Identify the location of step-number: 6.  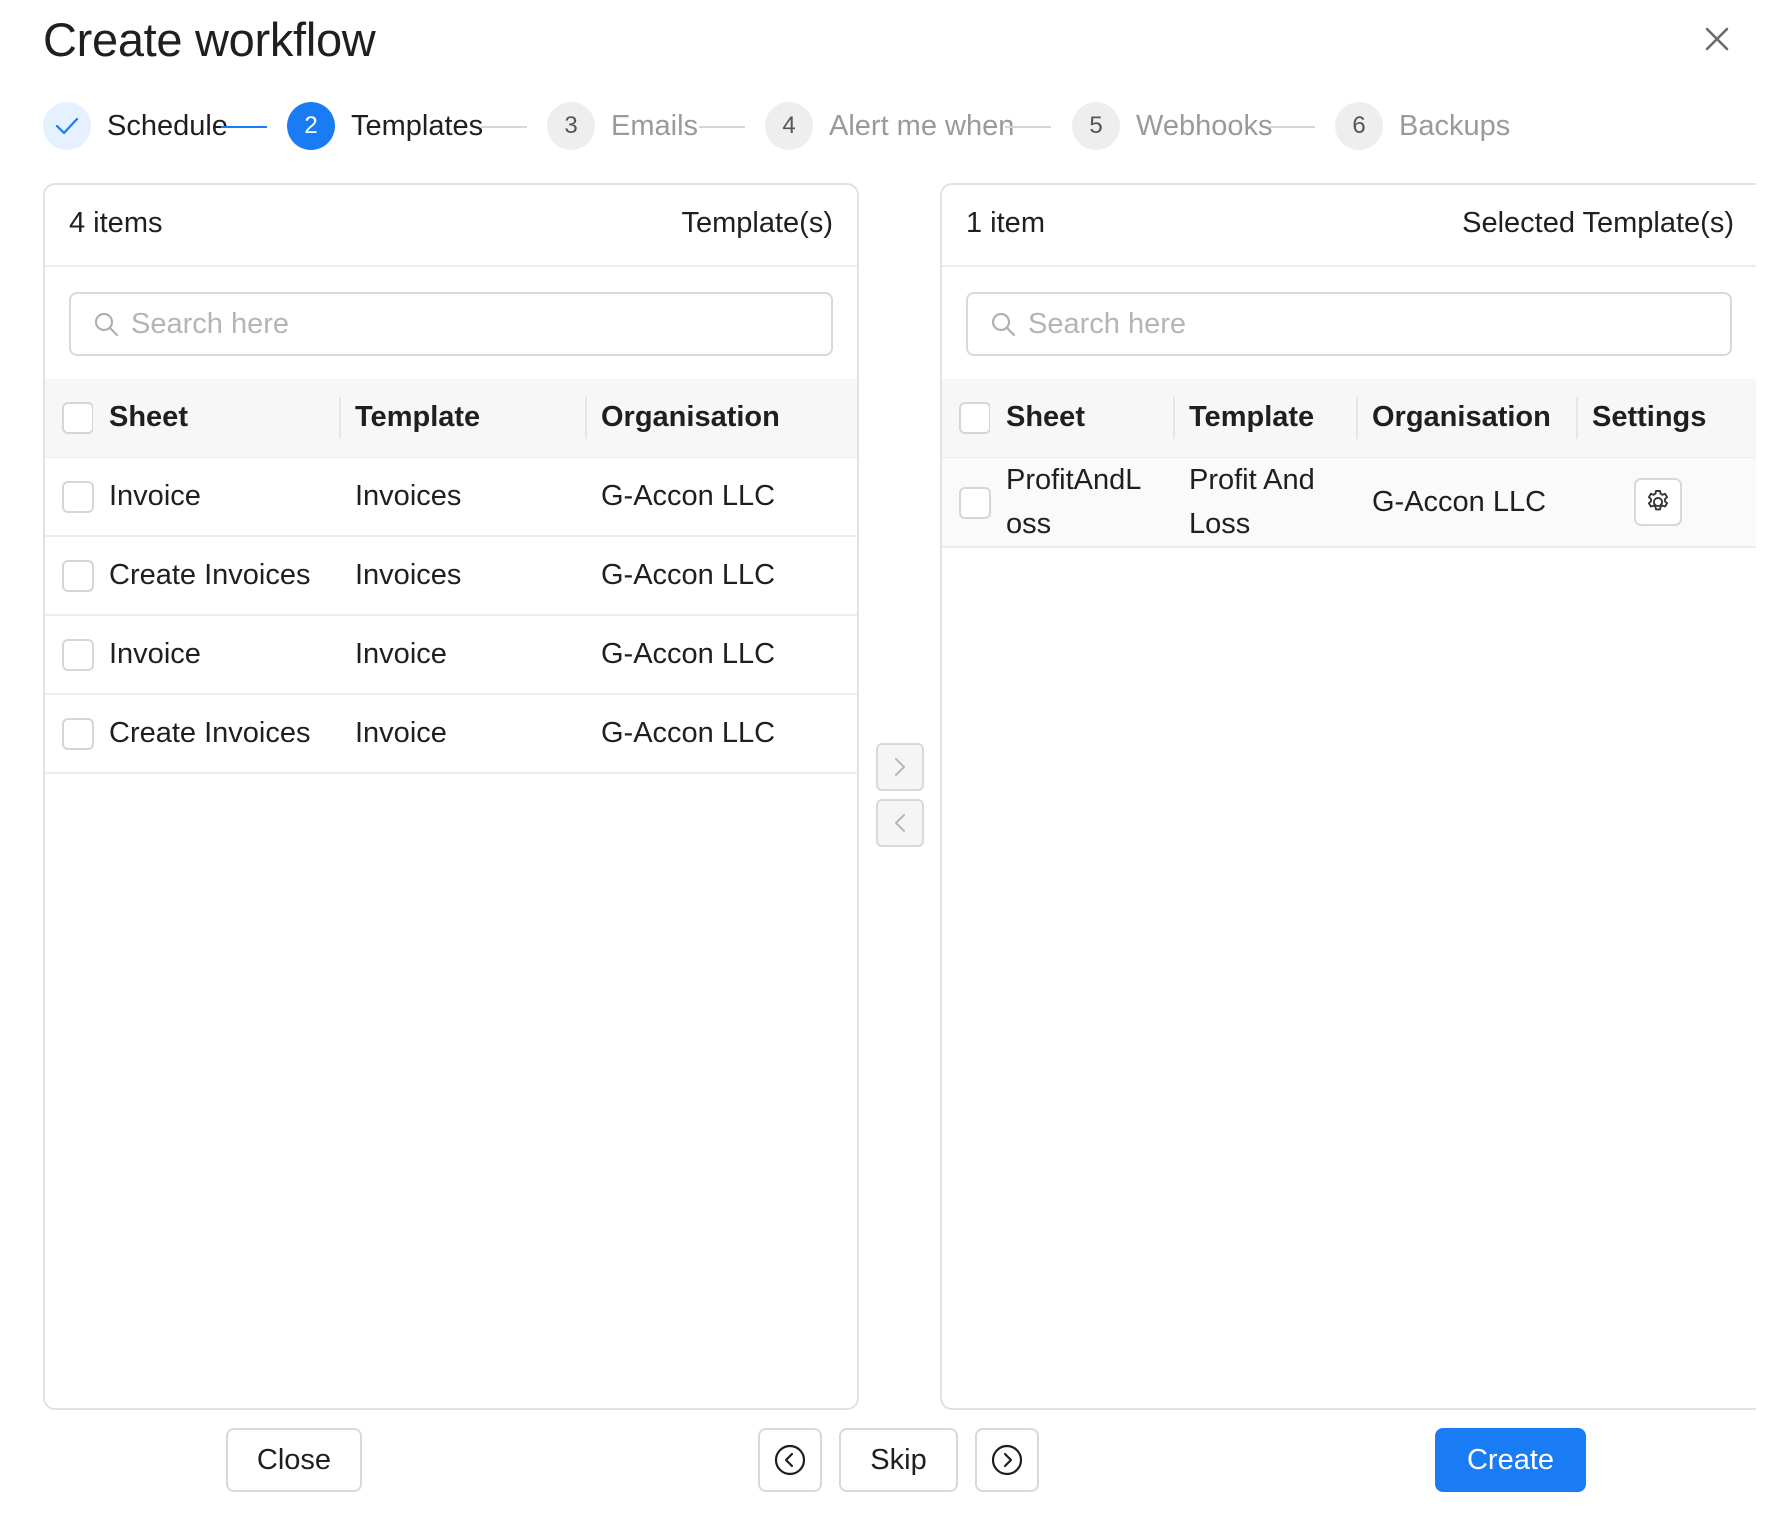
(1359, 126).